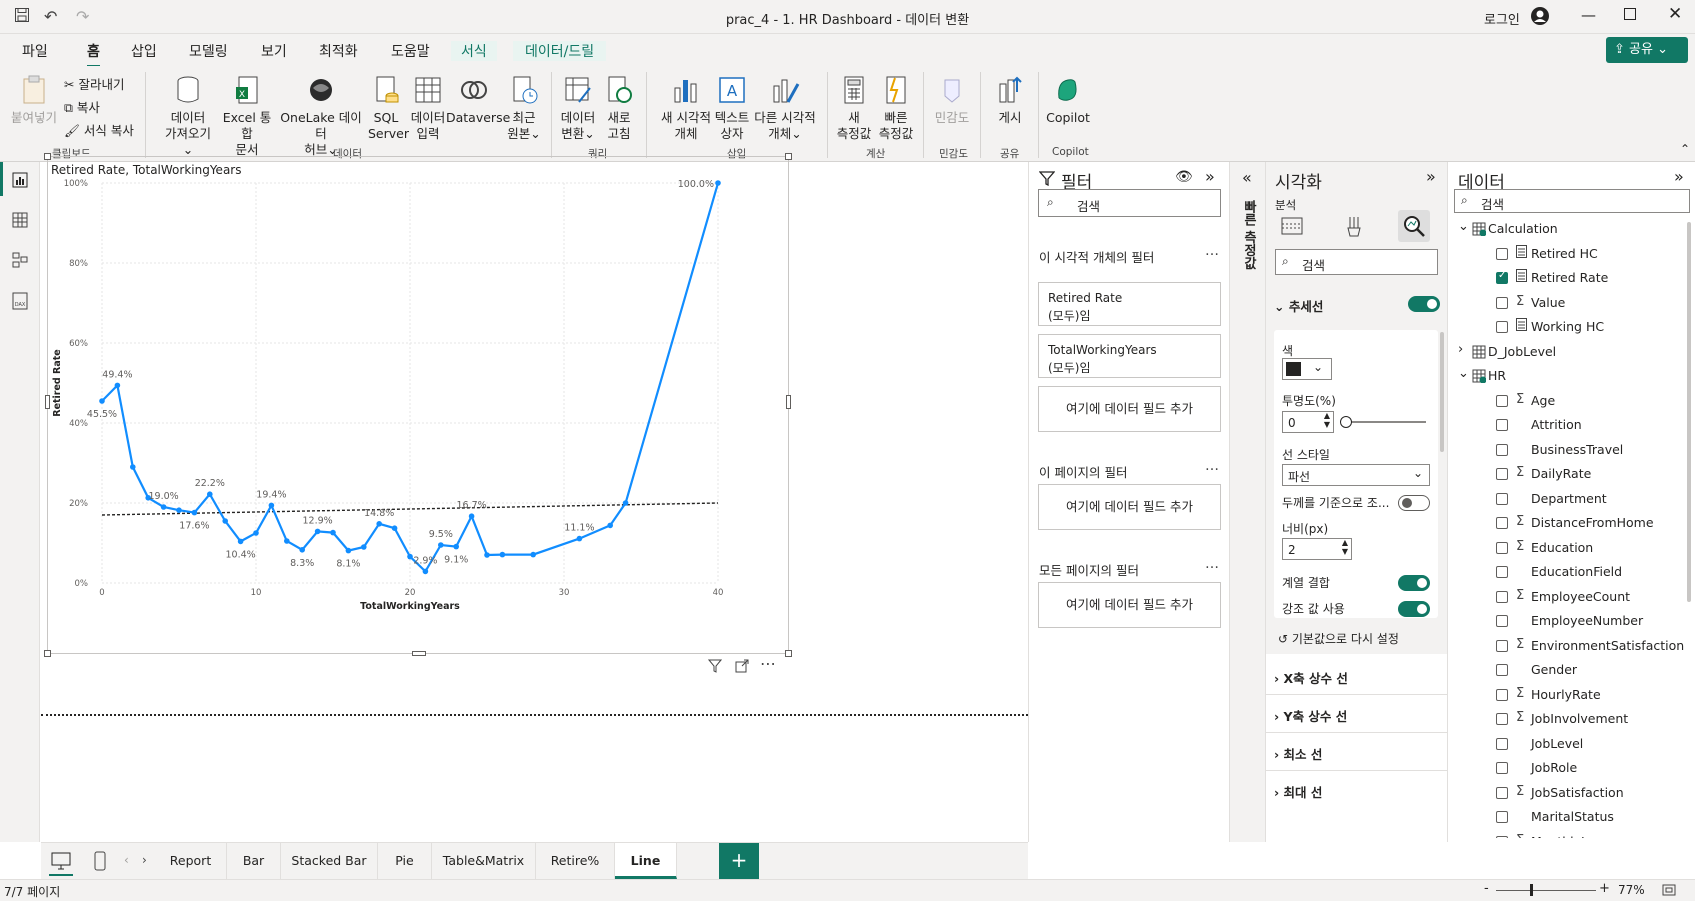 This screenshot has width=1695, height=901. I want to click on new-visual-button: 새 시각적 개체, so click(686, 108).